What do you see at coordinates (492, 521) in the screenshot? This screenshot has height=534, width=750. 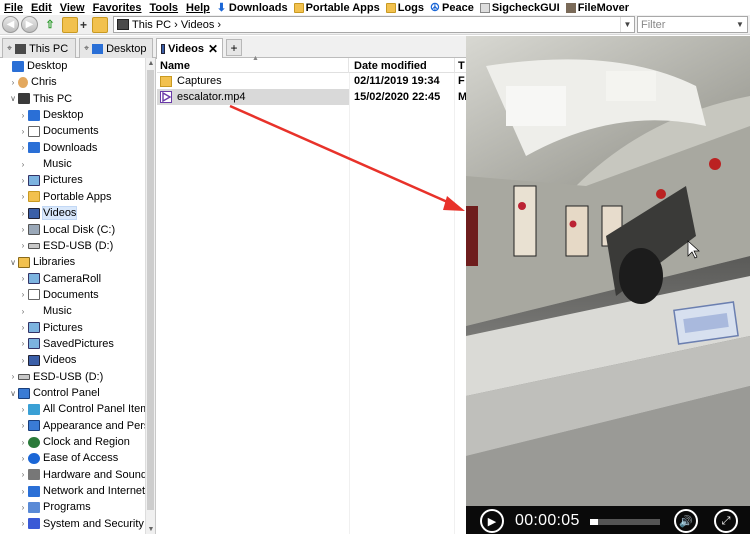 I see `play-button: ▶` at bounding box center [492, 521].